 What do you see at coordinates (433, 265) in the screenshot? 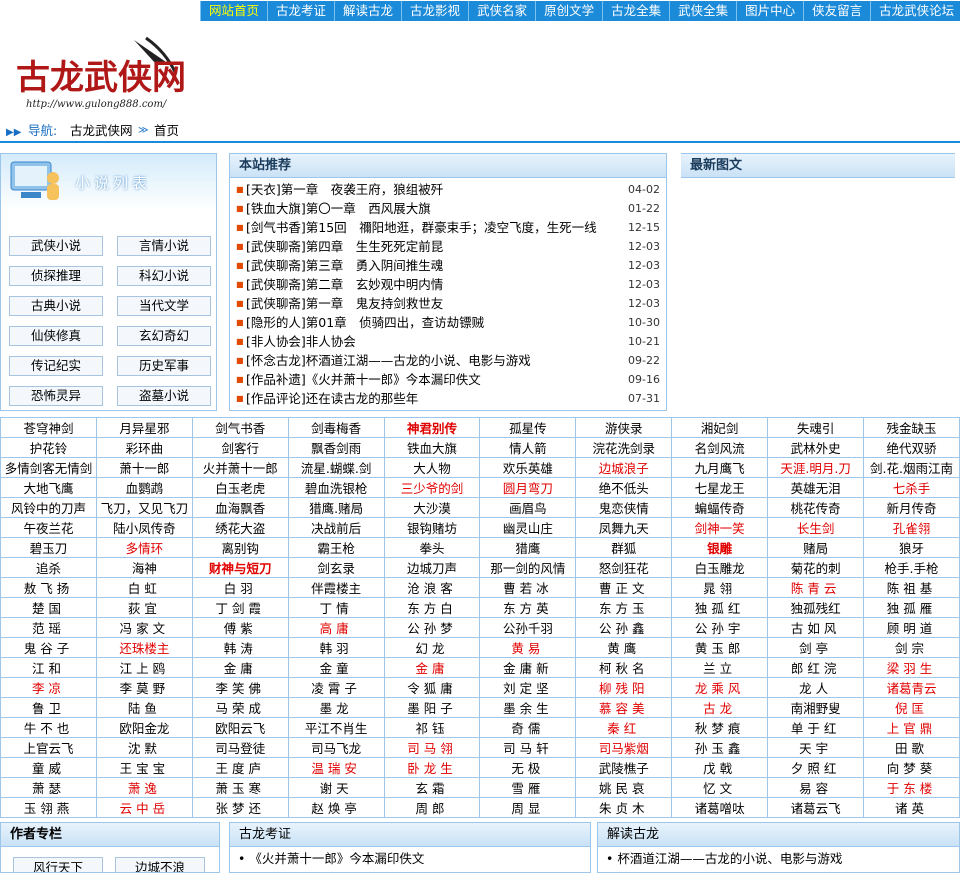
I see `article-title: [武侠聊斋]第三章 勇入阴间推生魂` at bounding box center [433, 265].